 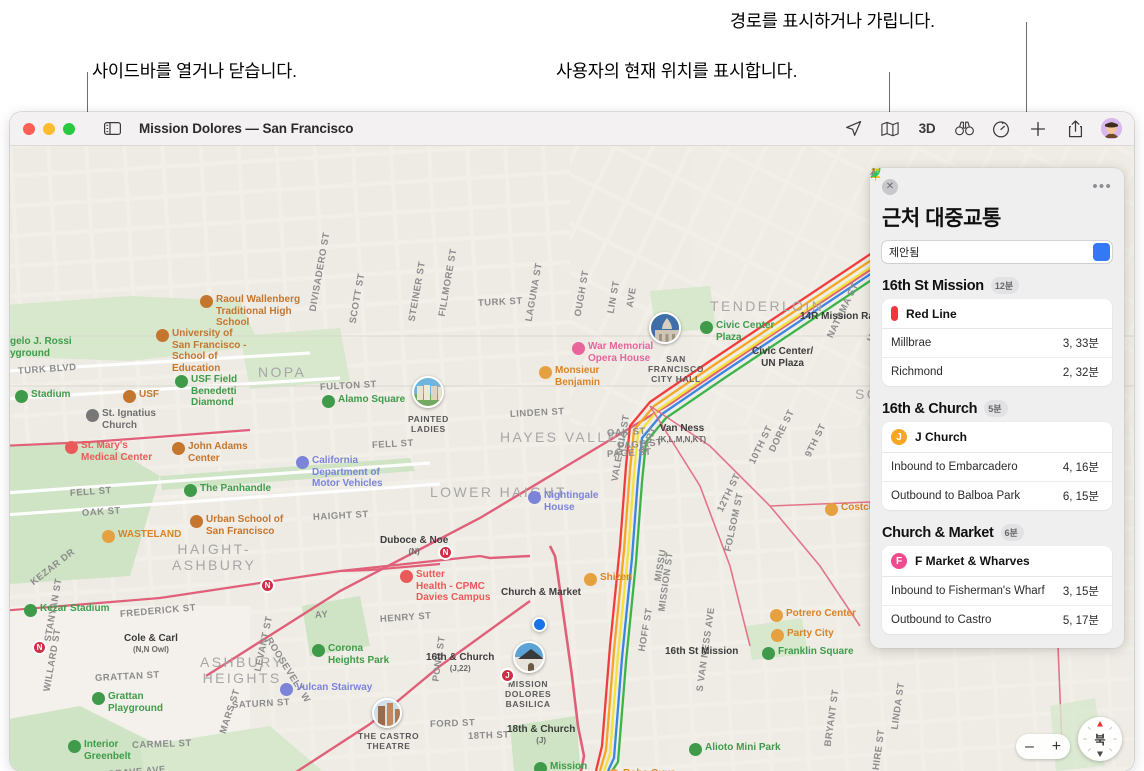 What do you see at coordinates (853, 129) in the screenshot?
I see `location-arrow-icon` at bounding box center [853, 129].